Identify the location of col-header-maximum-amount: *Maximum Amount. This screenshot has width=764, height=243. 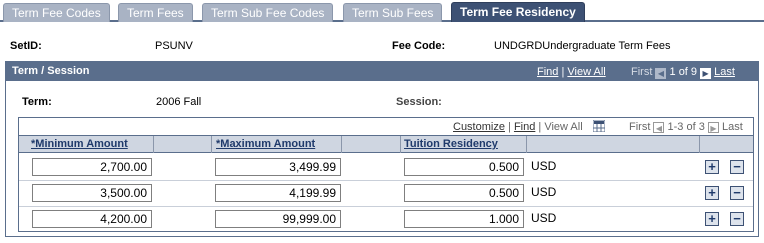
(265, 144).